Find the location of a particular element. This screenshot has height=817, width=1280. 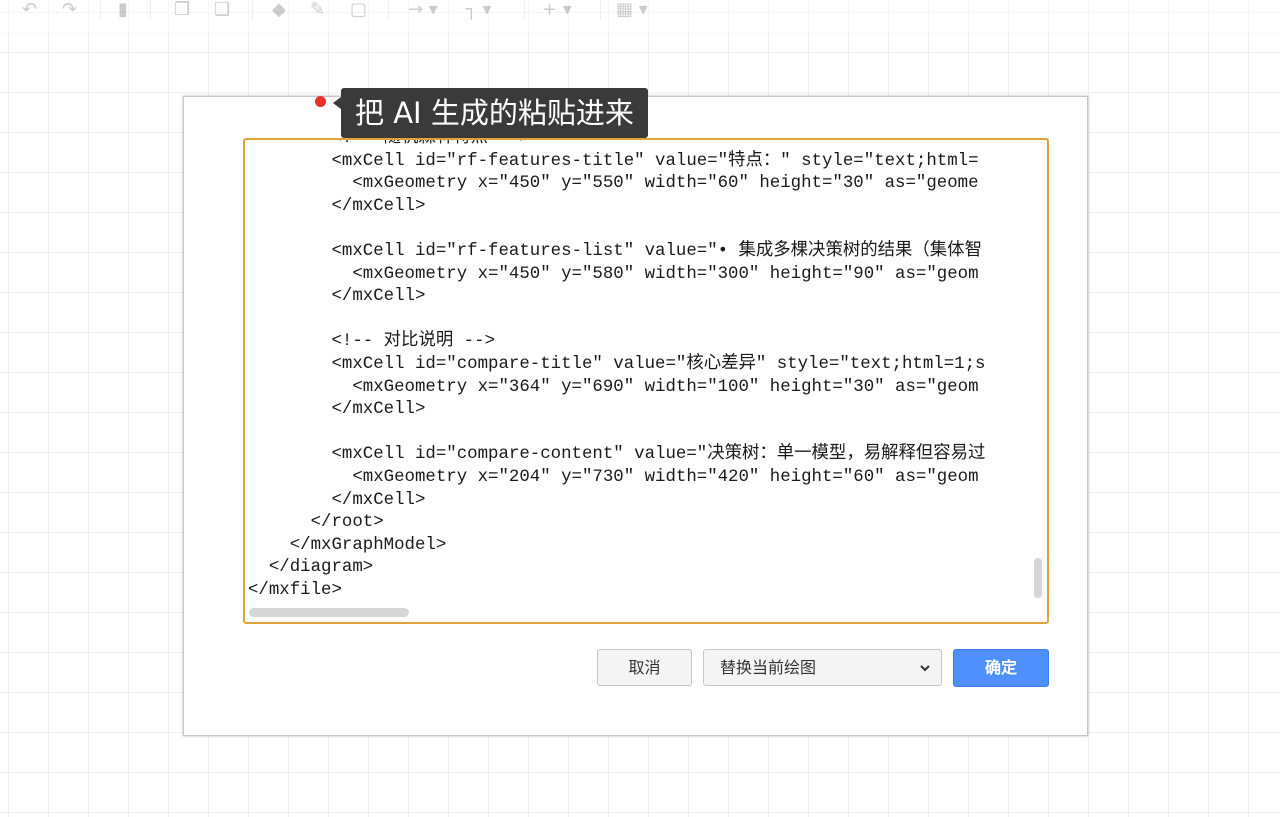

annotation-dot is located at coordinates (320, 101).